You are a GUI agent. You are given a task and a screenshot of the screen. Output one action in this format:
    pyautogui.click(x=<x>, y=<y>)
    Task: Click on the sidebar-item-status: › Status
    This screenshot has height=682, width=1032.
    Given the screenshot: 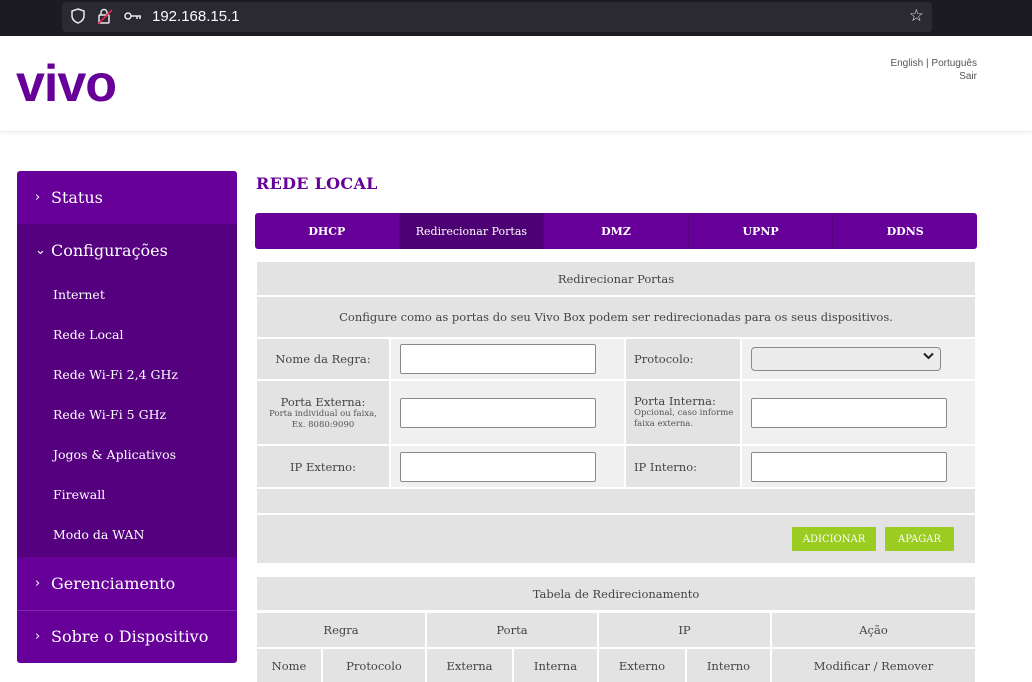 What is the action you would take?
    pyautogui.click(x=127, y=197)
    